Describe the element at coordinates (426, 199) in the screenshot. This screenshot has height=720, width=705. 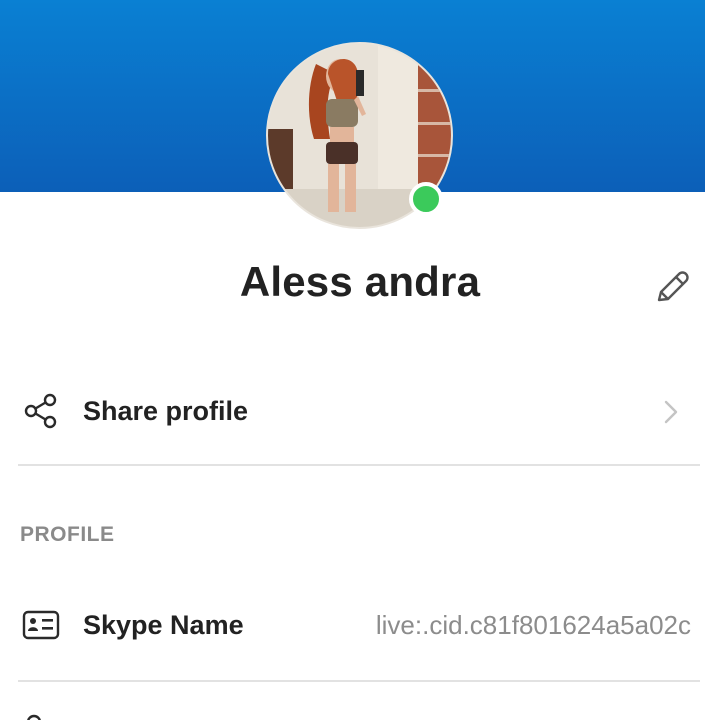
I see `presence-online-indicator` at that location.